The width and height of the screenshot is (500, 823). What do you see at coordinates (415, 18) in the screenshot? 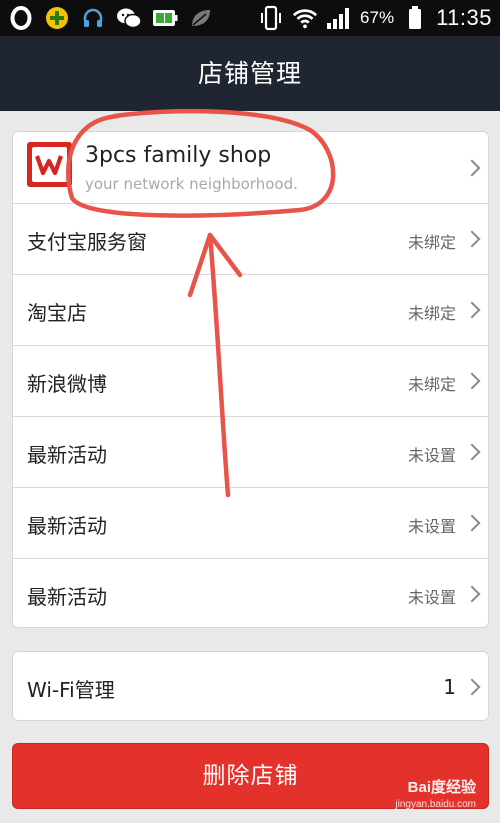
I see `battery-icon` at bounding box center [415, 18].